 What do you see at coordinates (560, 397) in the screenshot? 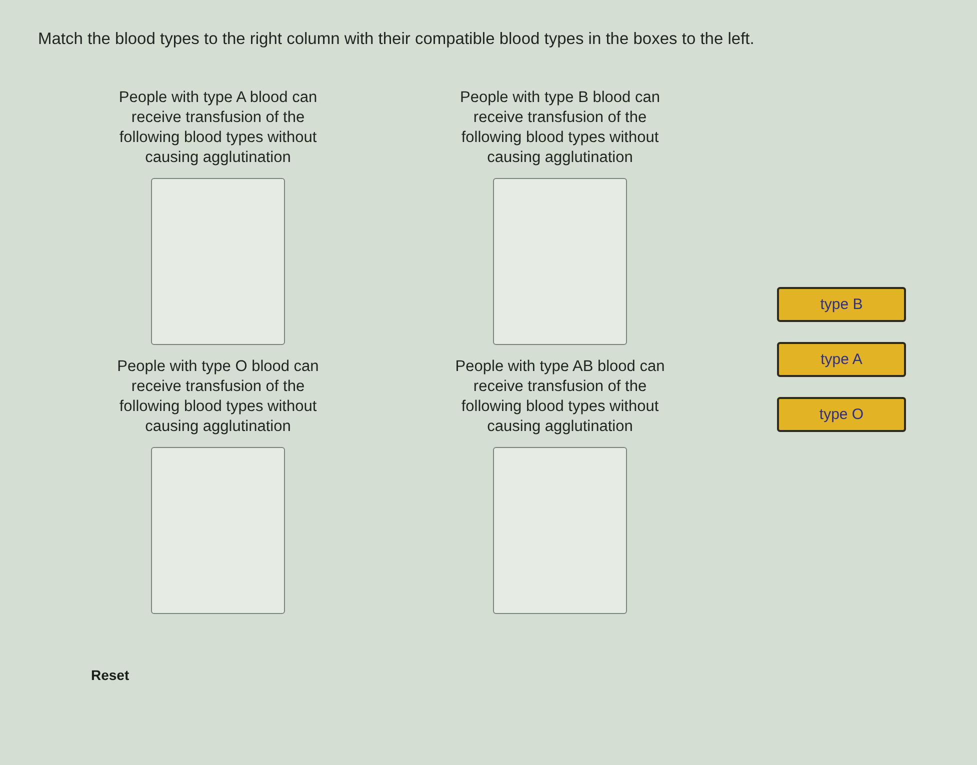
I see `prompt-text: People with type AB blood can receive transfusion of the following blood types without causing agglutination` at bounding box center [560, 397].